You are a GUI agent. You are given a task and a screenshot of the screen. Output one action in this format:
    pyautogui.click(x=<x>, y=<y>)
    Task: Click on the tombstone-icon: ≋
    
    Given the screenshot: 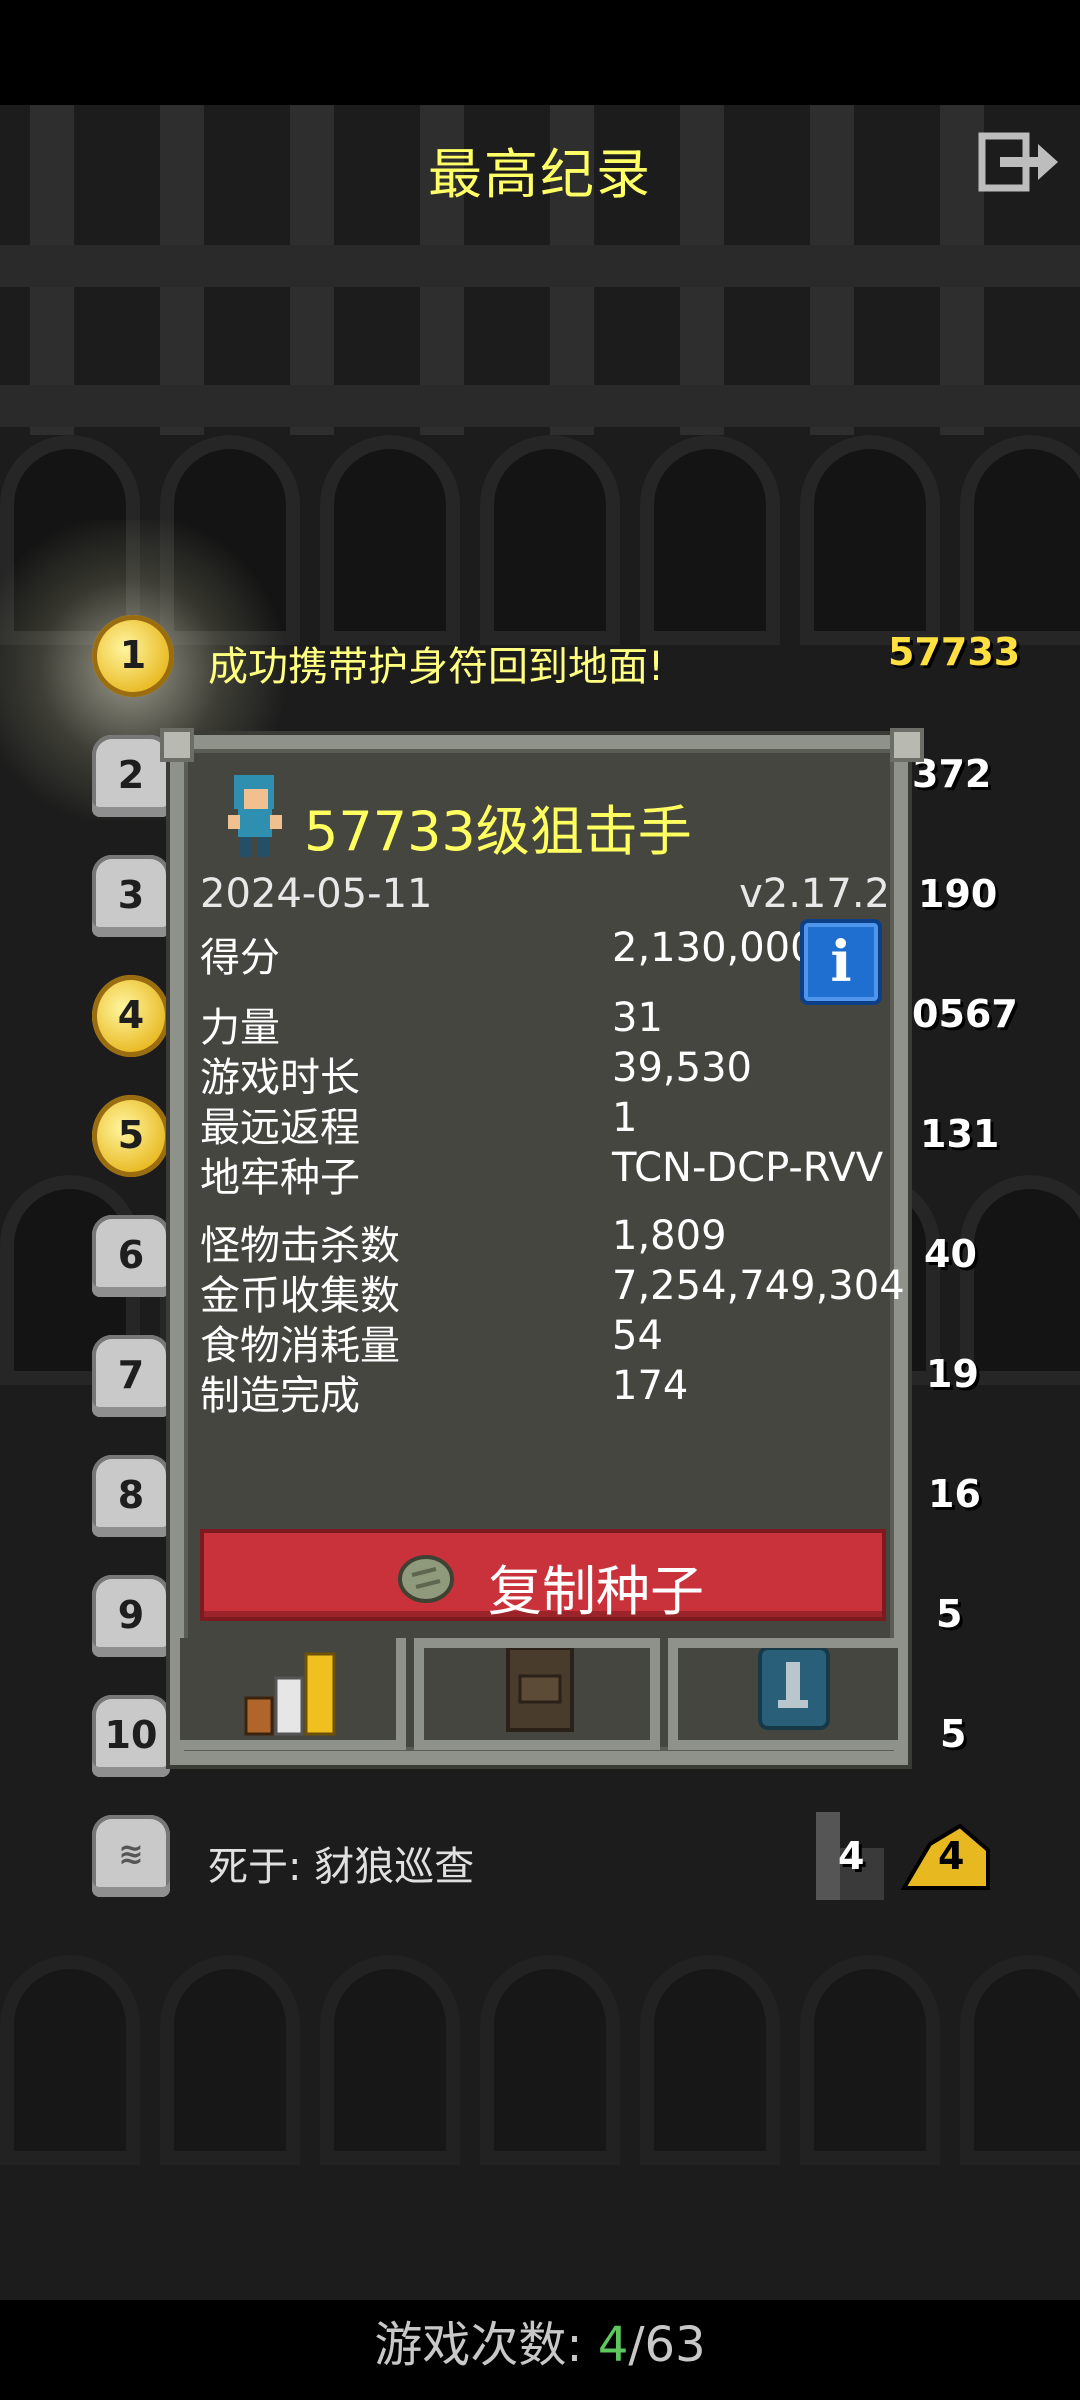 What is the action you would take?
    pyautogui.click(x=131, y=1856)
    